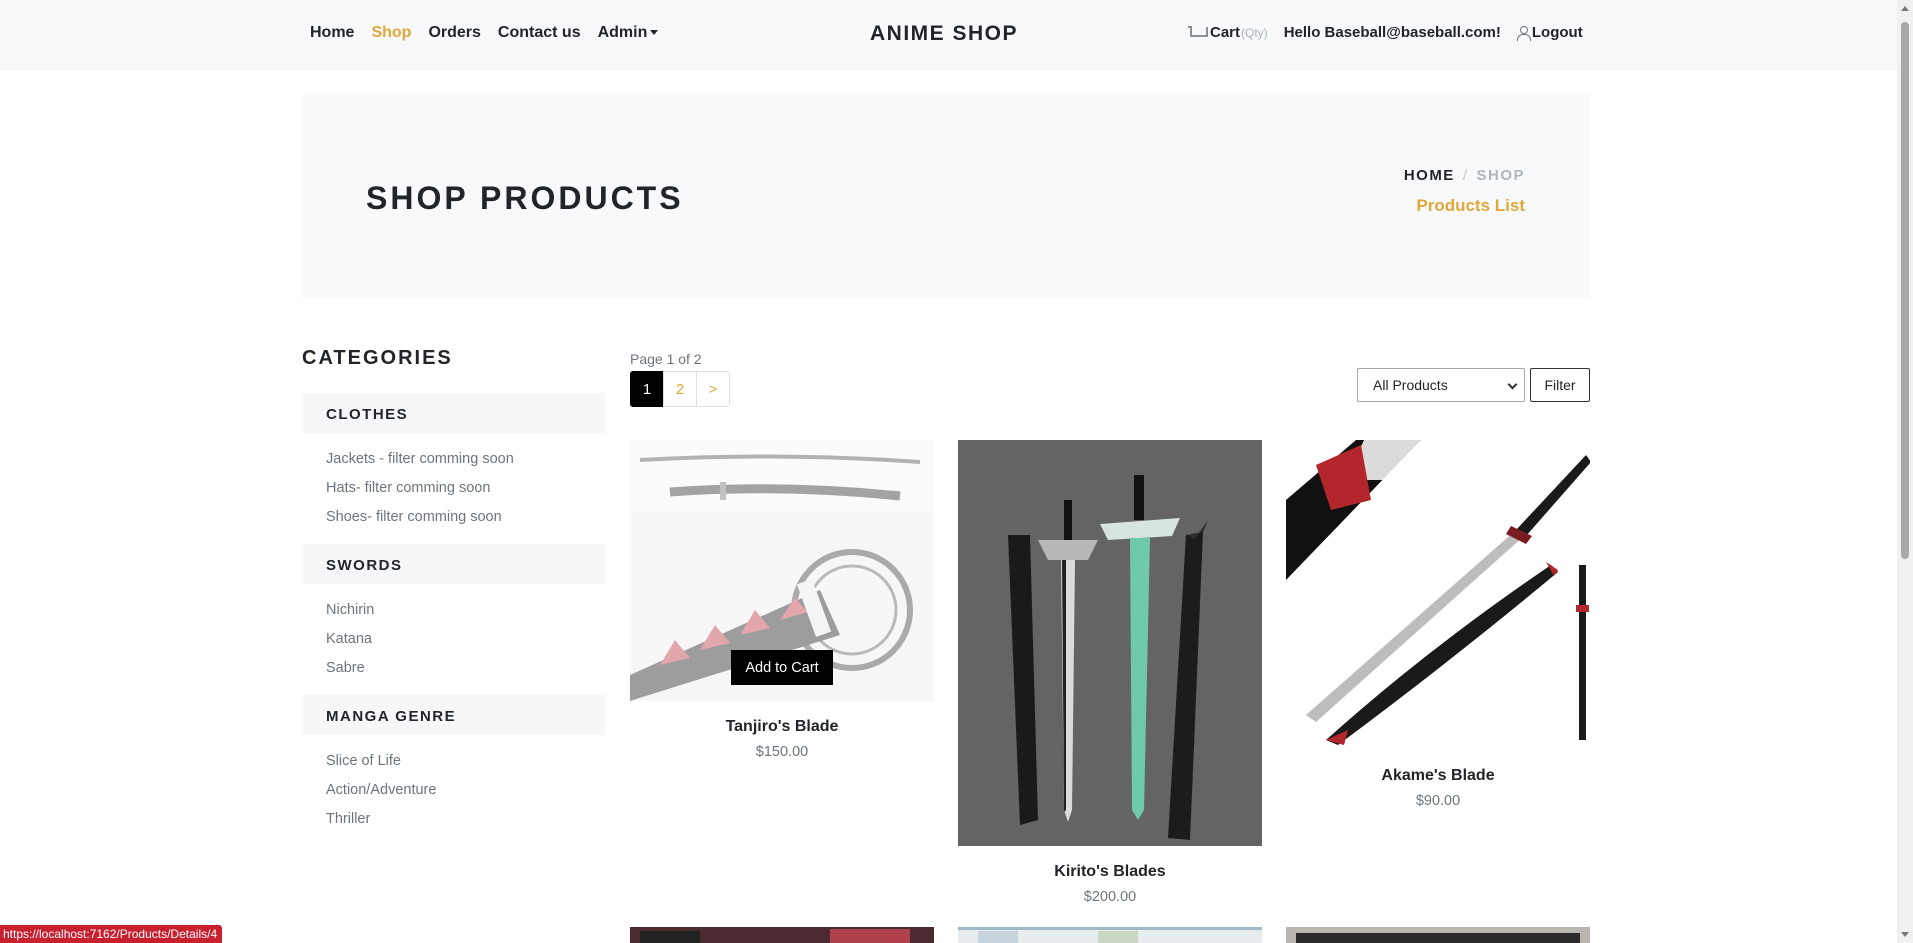  Describe the element at coordinates (1392, 32) in the screenshot. I see `user-greeting: Hello Baseball@baseball.com!` at that location.